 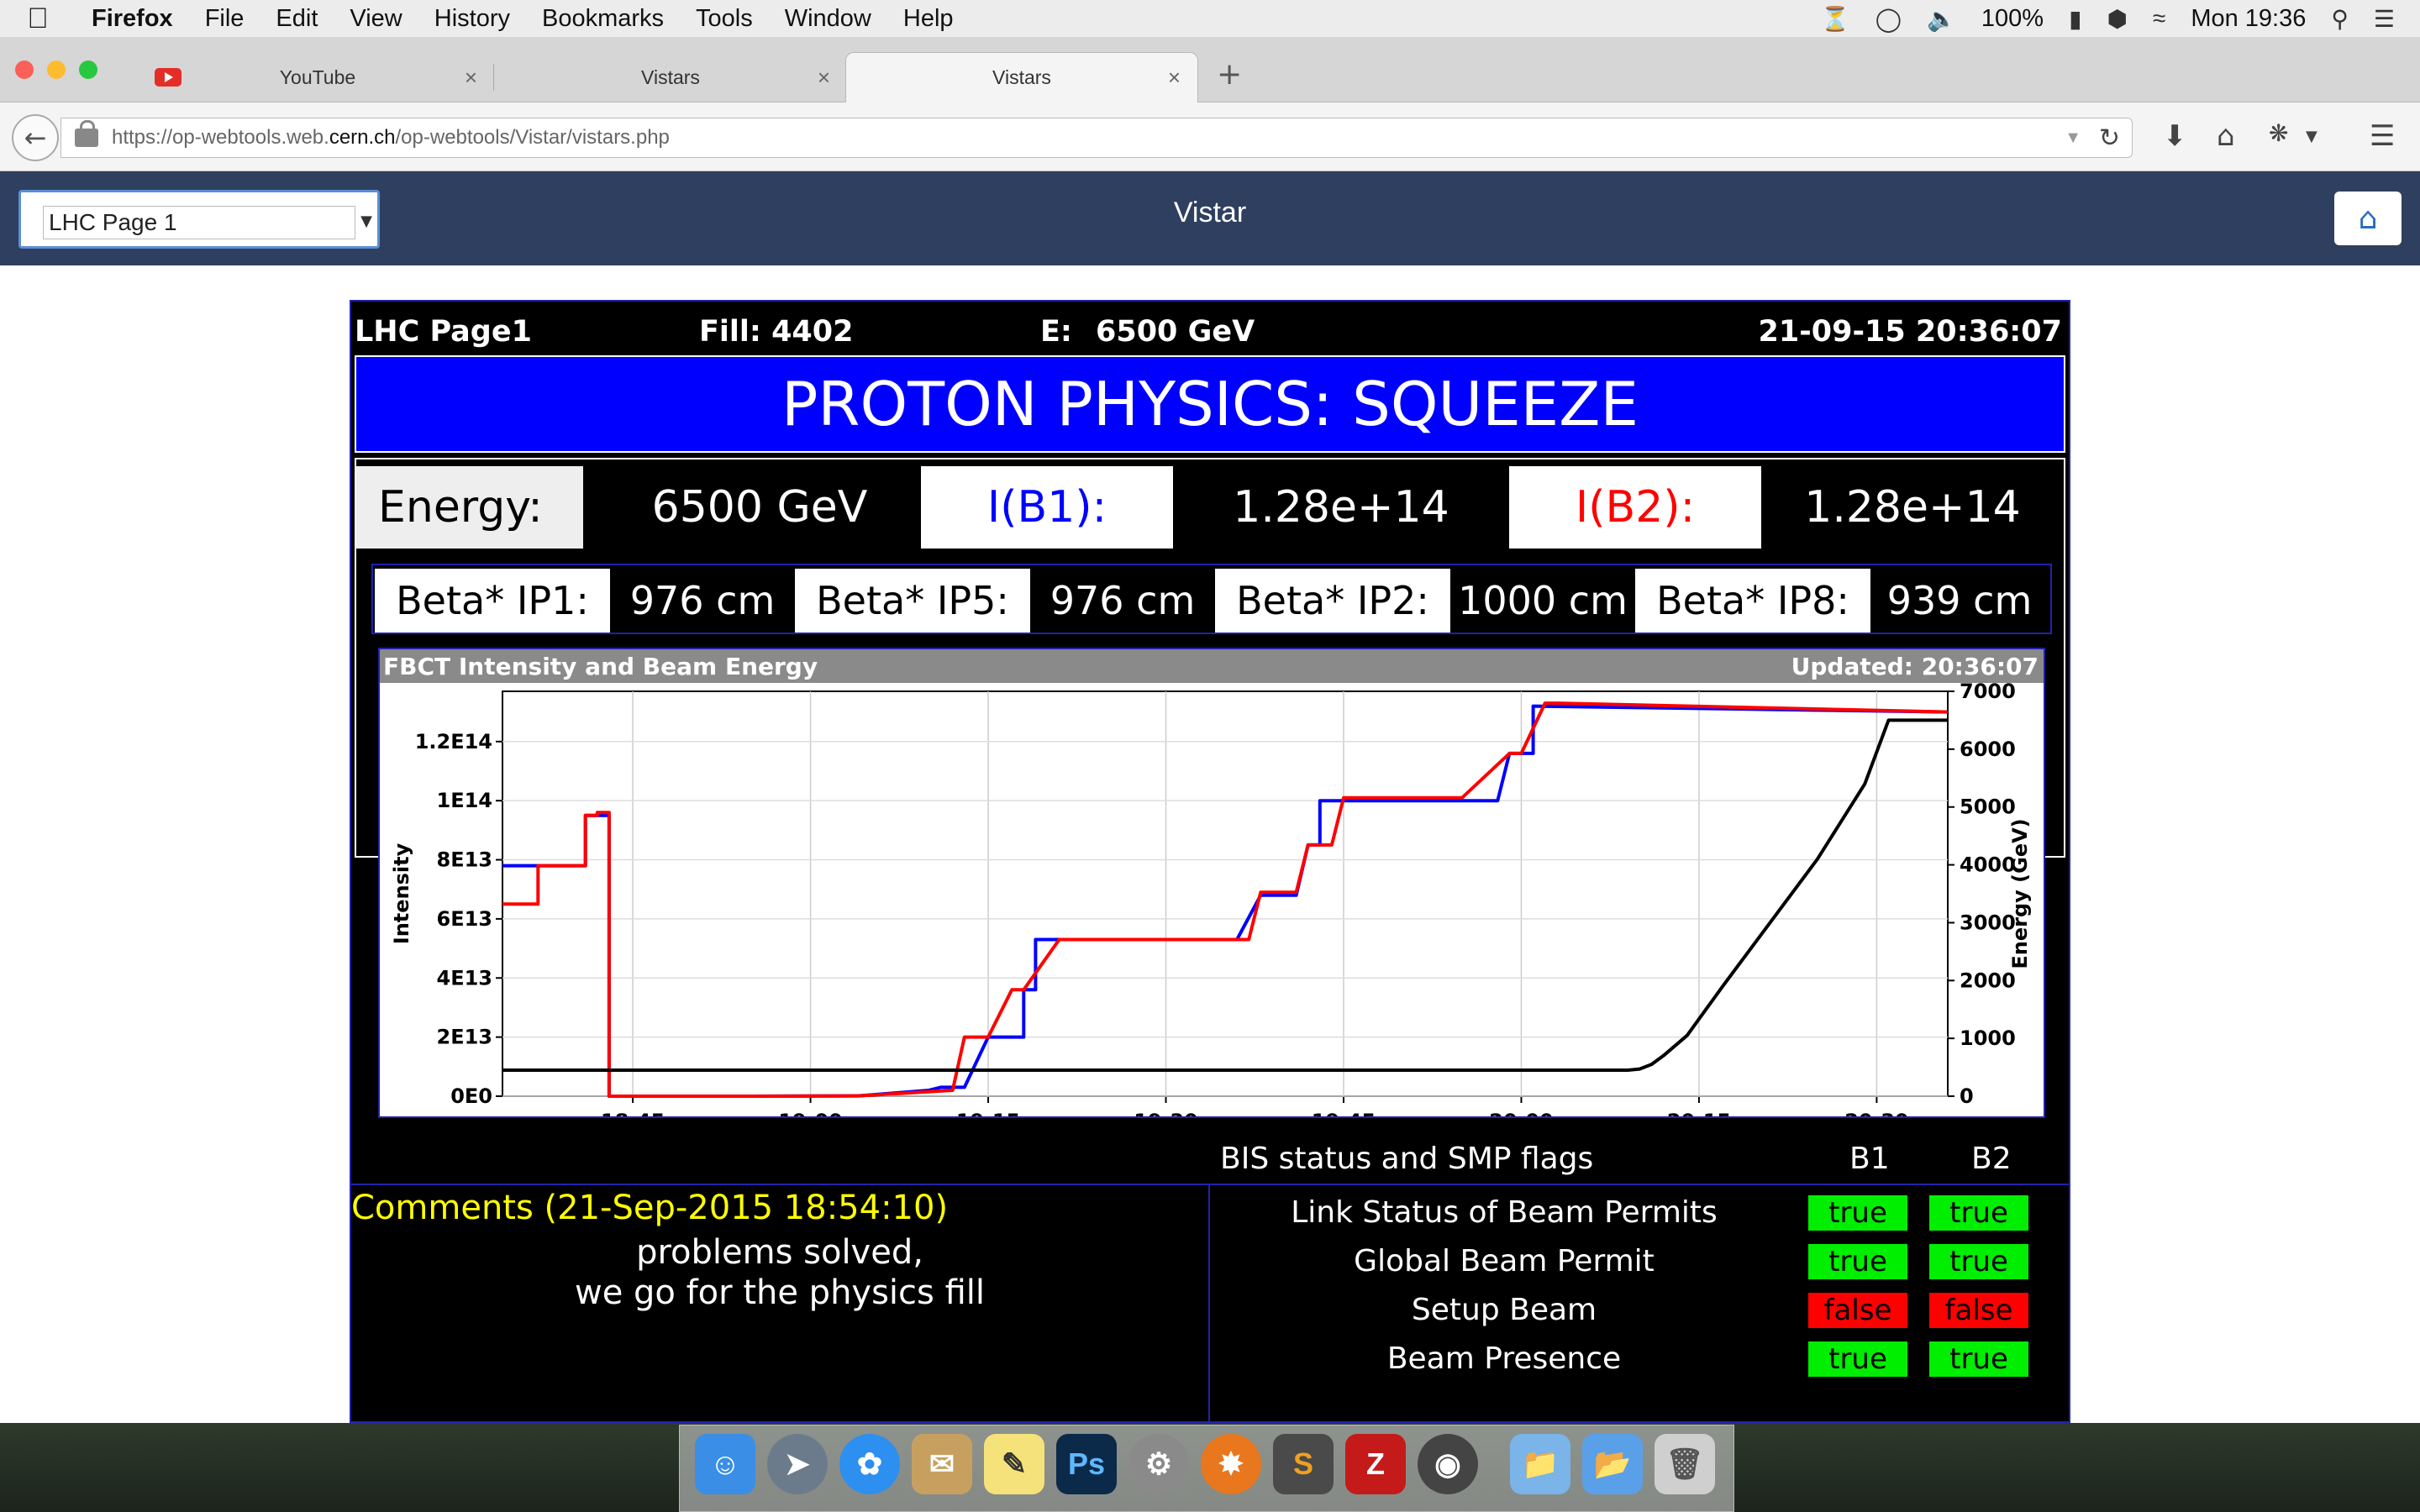 What do you see at coordinates (1910, 332) in the screenshot?
I see `timestamp: 21-09-15 20:36:07` at bounding box center [1910, 332].